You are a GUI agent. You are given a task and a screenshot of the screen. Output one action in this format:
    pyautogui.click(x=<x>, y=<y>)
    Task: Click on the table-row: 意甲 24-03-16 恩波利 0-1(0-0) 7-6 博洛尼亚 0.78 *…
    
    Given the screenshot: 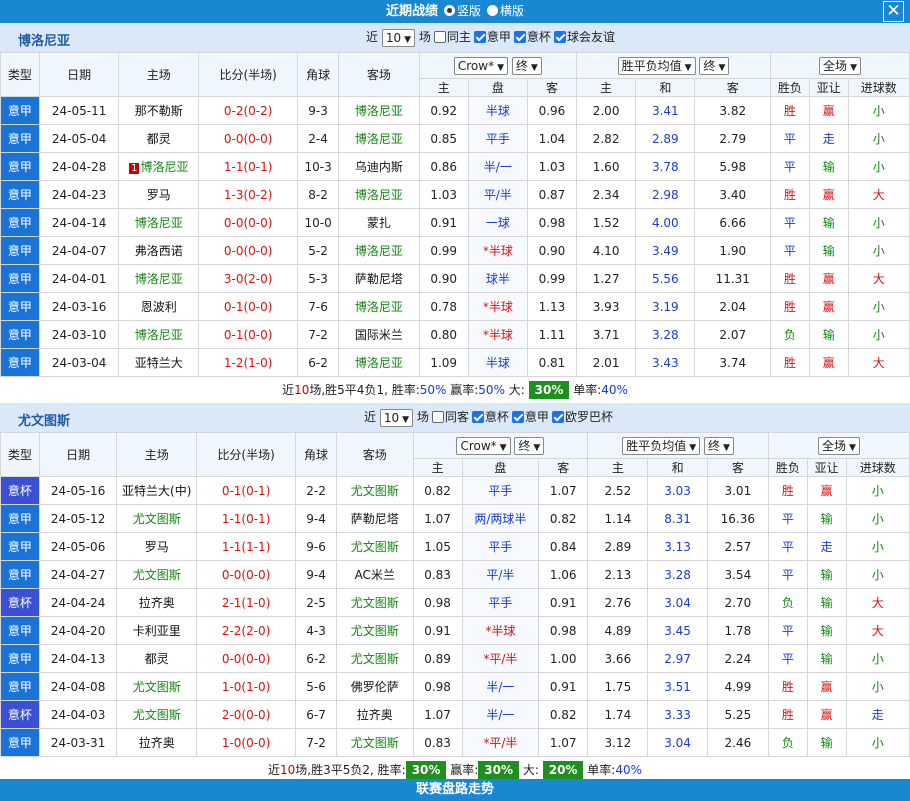 What is the action you would take?
    pyautogui.click(x=455, y=306)
    